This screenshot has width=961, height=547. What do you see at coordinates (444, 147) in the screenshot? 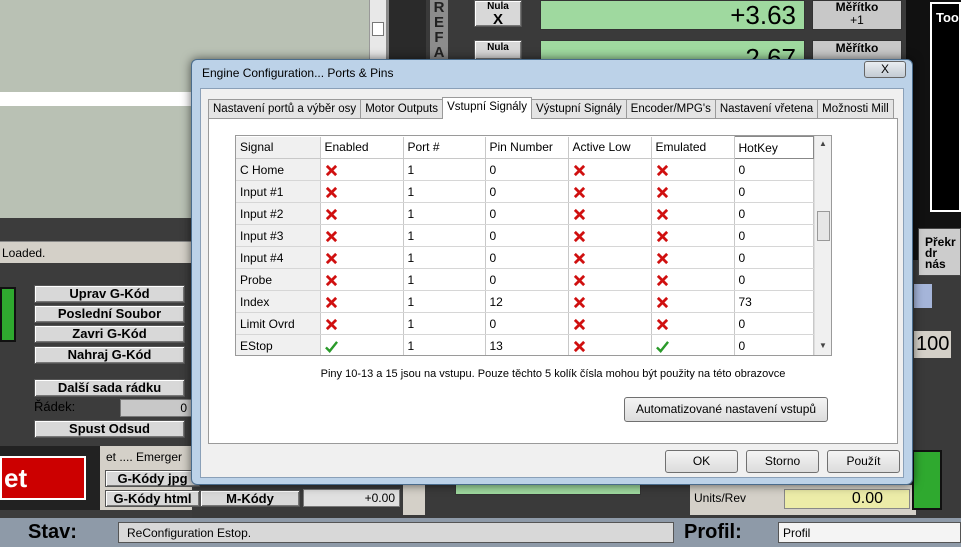
I see `column-header: Port #` at bounding box center [444, 147].